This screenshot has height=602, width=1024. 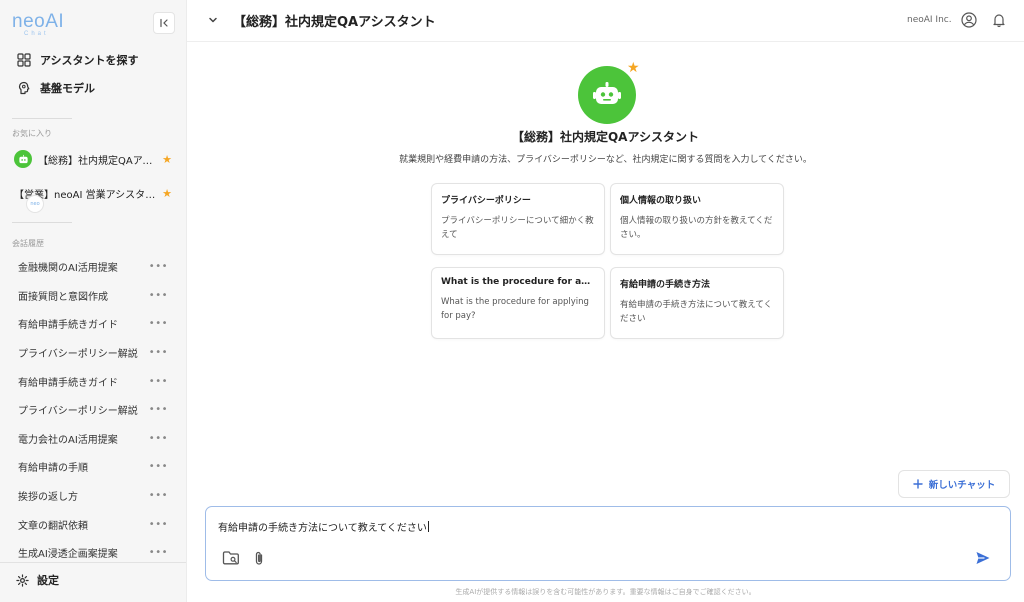 I want to click on collapse-icon, so click(x=164, y=23).